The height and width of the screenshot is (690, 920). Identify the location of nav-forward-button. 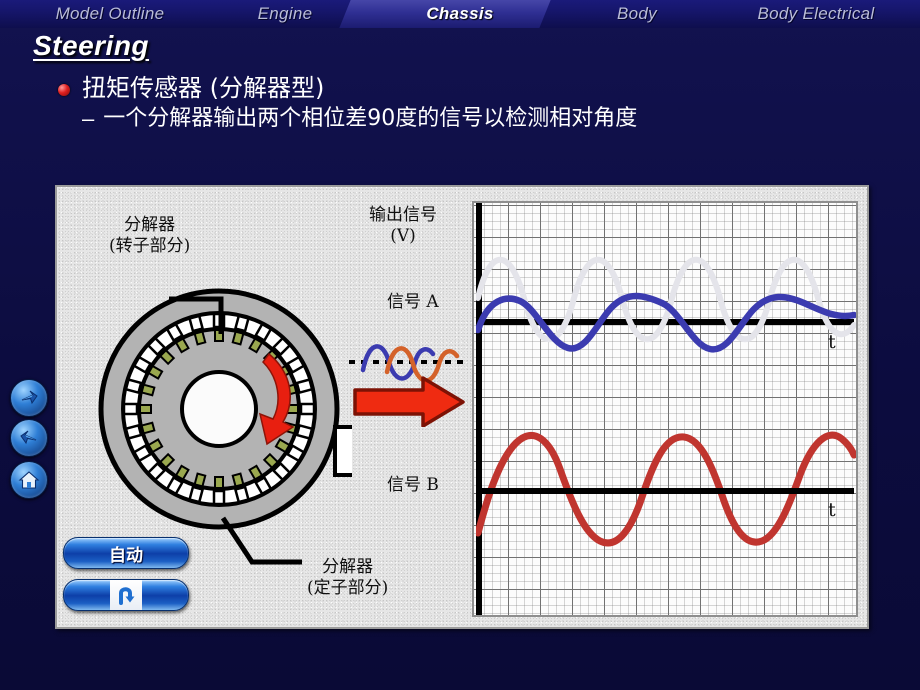
(29, 398).